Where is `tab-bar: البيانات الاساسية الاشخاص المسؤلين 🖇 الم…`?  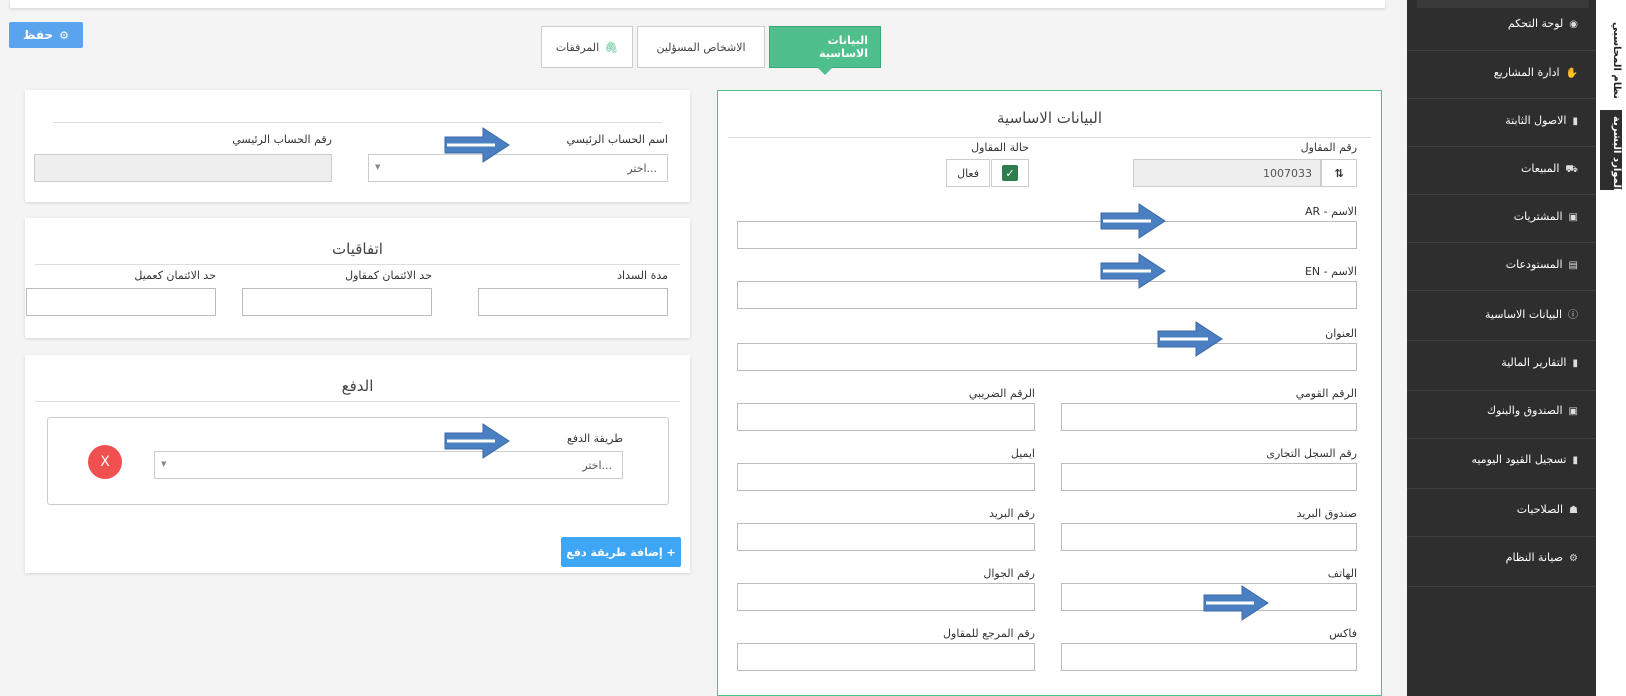 tab-bar: البيانات الاساسية الاشخاص المسؤلين 🖇 الم… is located at coordinates (709, 50).